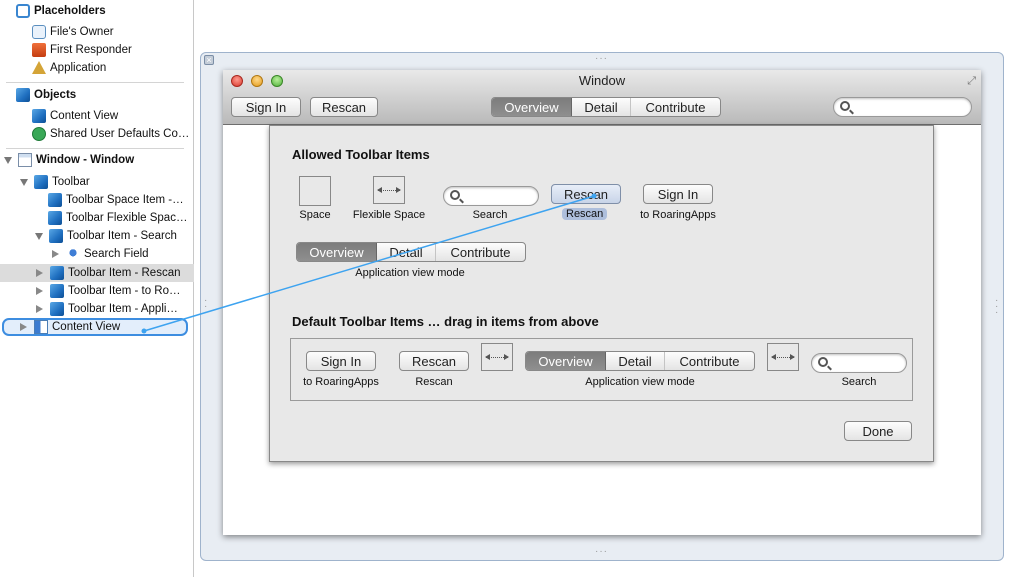 The height and width of the screenshot is (577, 1013). What do you see at coordinates (41, 327) in the screenshot?
I see `content-view-icon` at bounding box center [41, 327].